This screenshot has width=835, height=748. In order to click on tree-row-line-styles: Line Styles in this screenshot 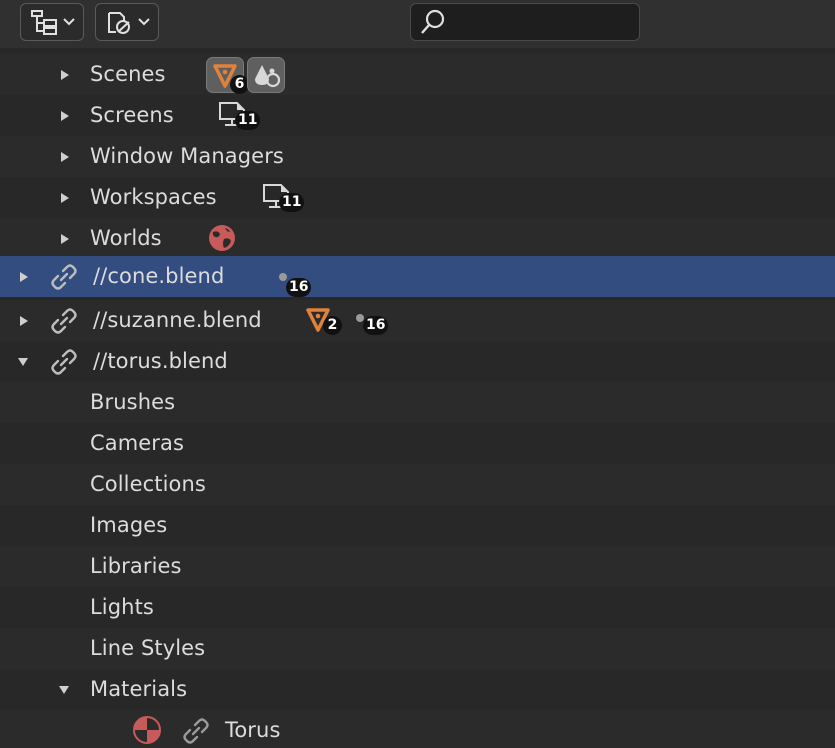, I will do `click(417, 648)`.